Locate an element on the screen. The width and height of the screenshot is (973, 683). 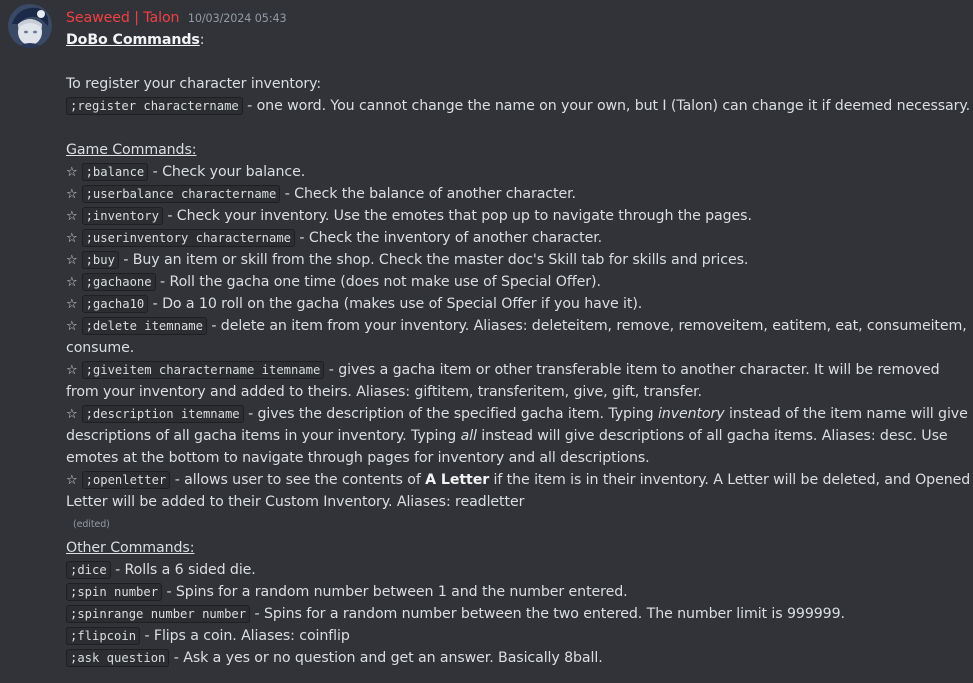
avatar is located at coordinates (30, 26).